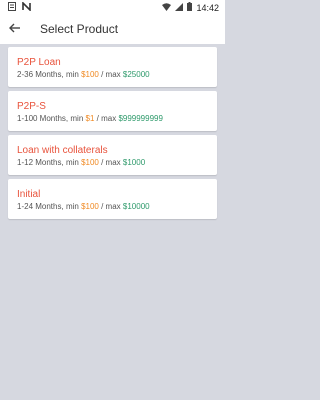  What do you see at coordinates (136, 206) in the screenshot?
I see `product-max: $10000` at bounding box center [136, 206].